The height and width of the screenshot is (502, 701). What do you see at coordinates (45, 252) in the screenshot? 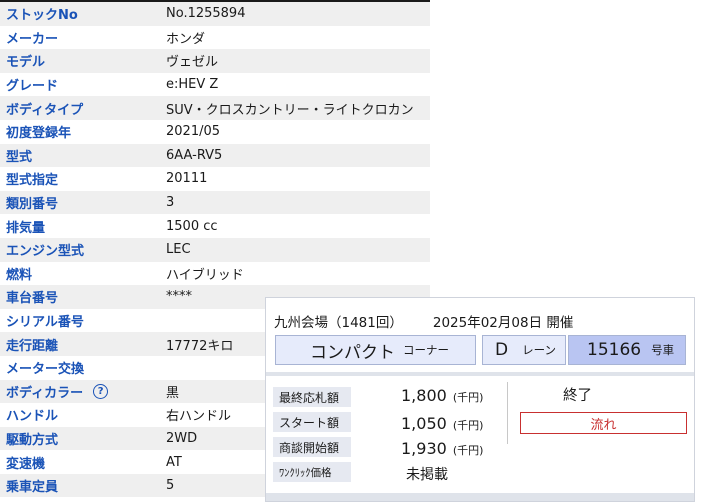
I see `spec-label: エンジン型式` at bounding box center [45, 252].